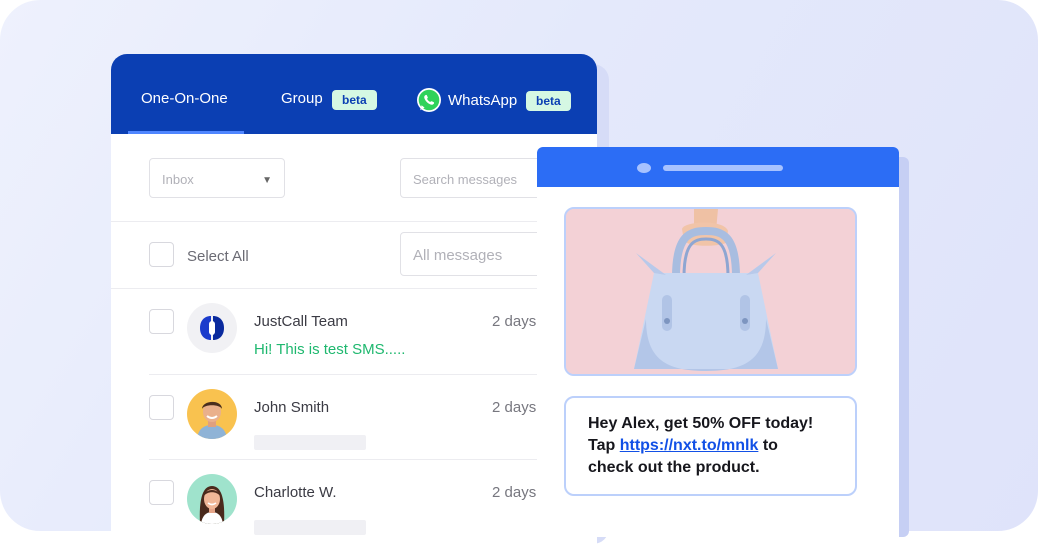 Image resolution: width=1038 pixels, height=544 pixels. I want to click on handbag-image, so click(710, 291).